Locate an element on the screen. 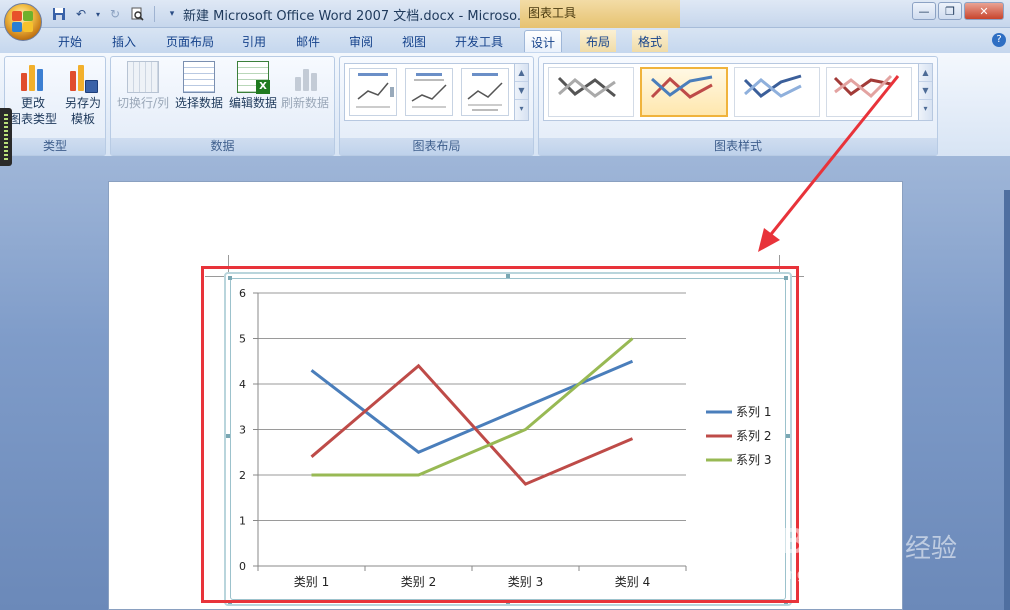  annotation-arrow is located at coordinates (829, 163).